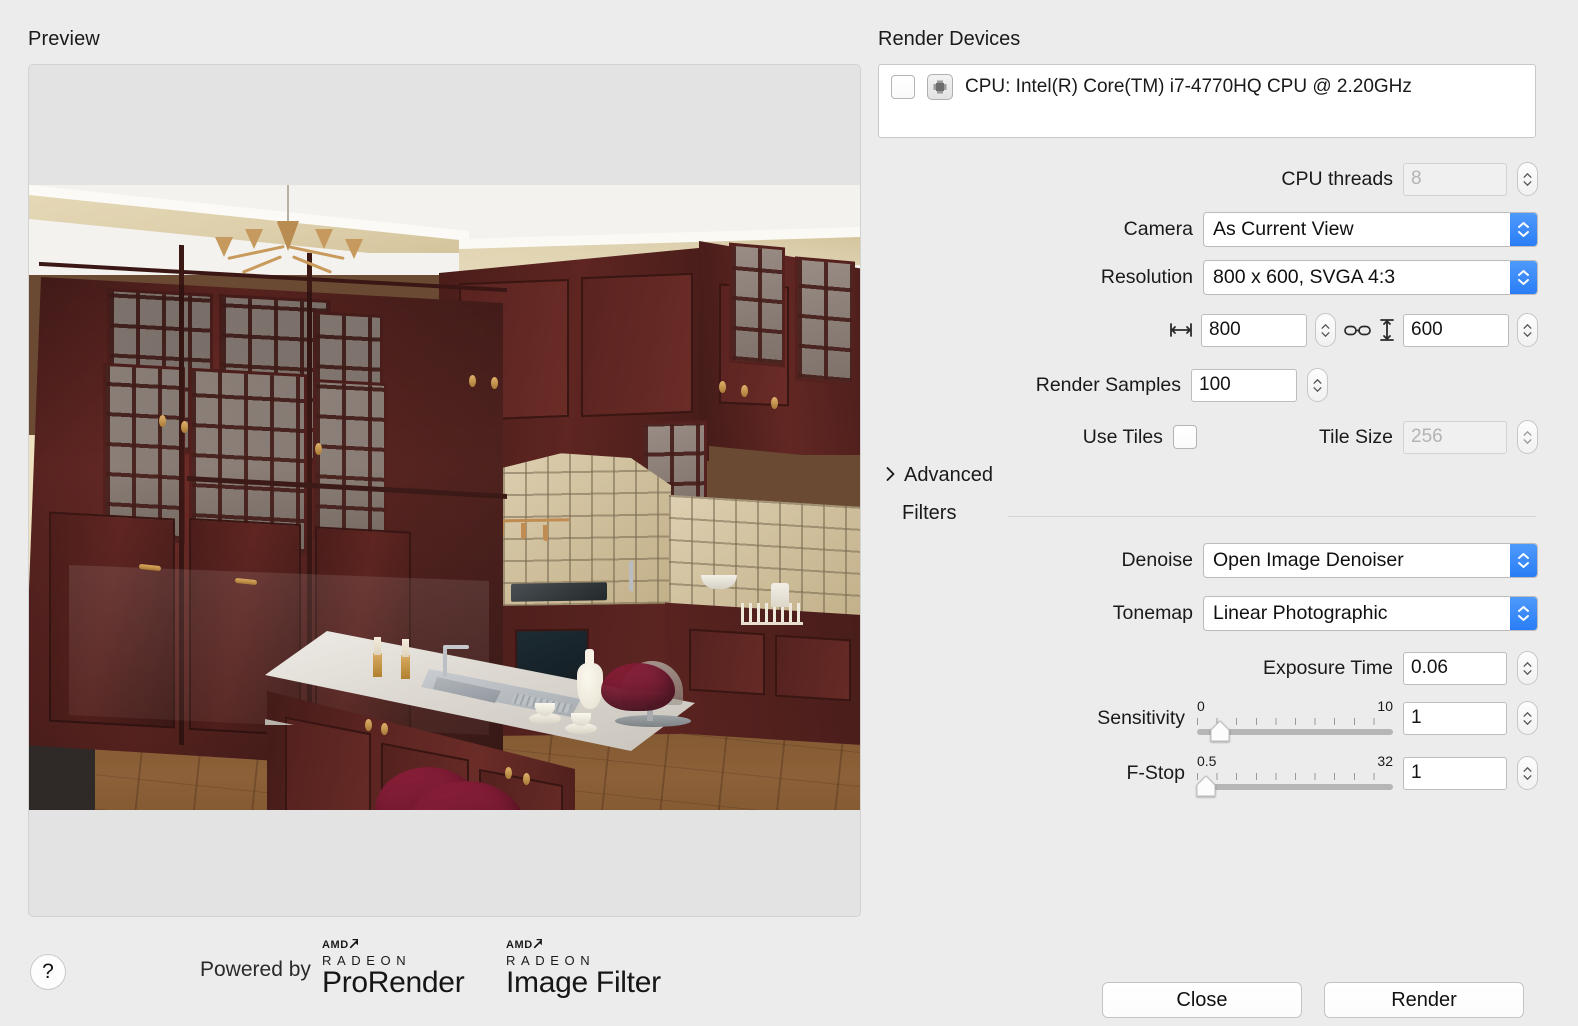  I want to click on advanced-disclosure: Advanced, so click(939, 475).